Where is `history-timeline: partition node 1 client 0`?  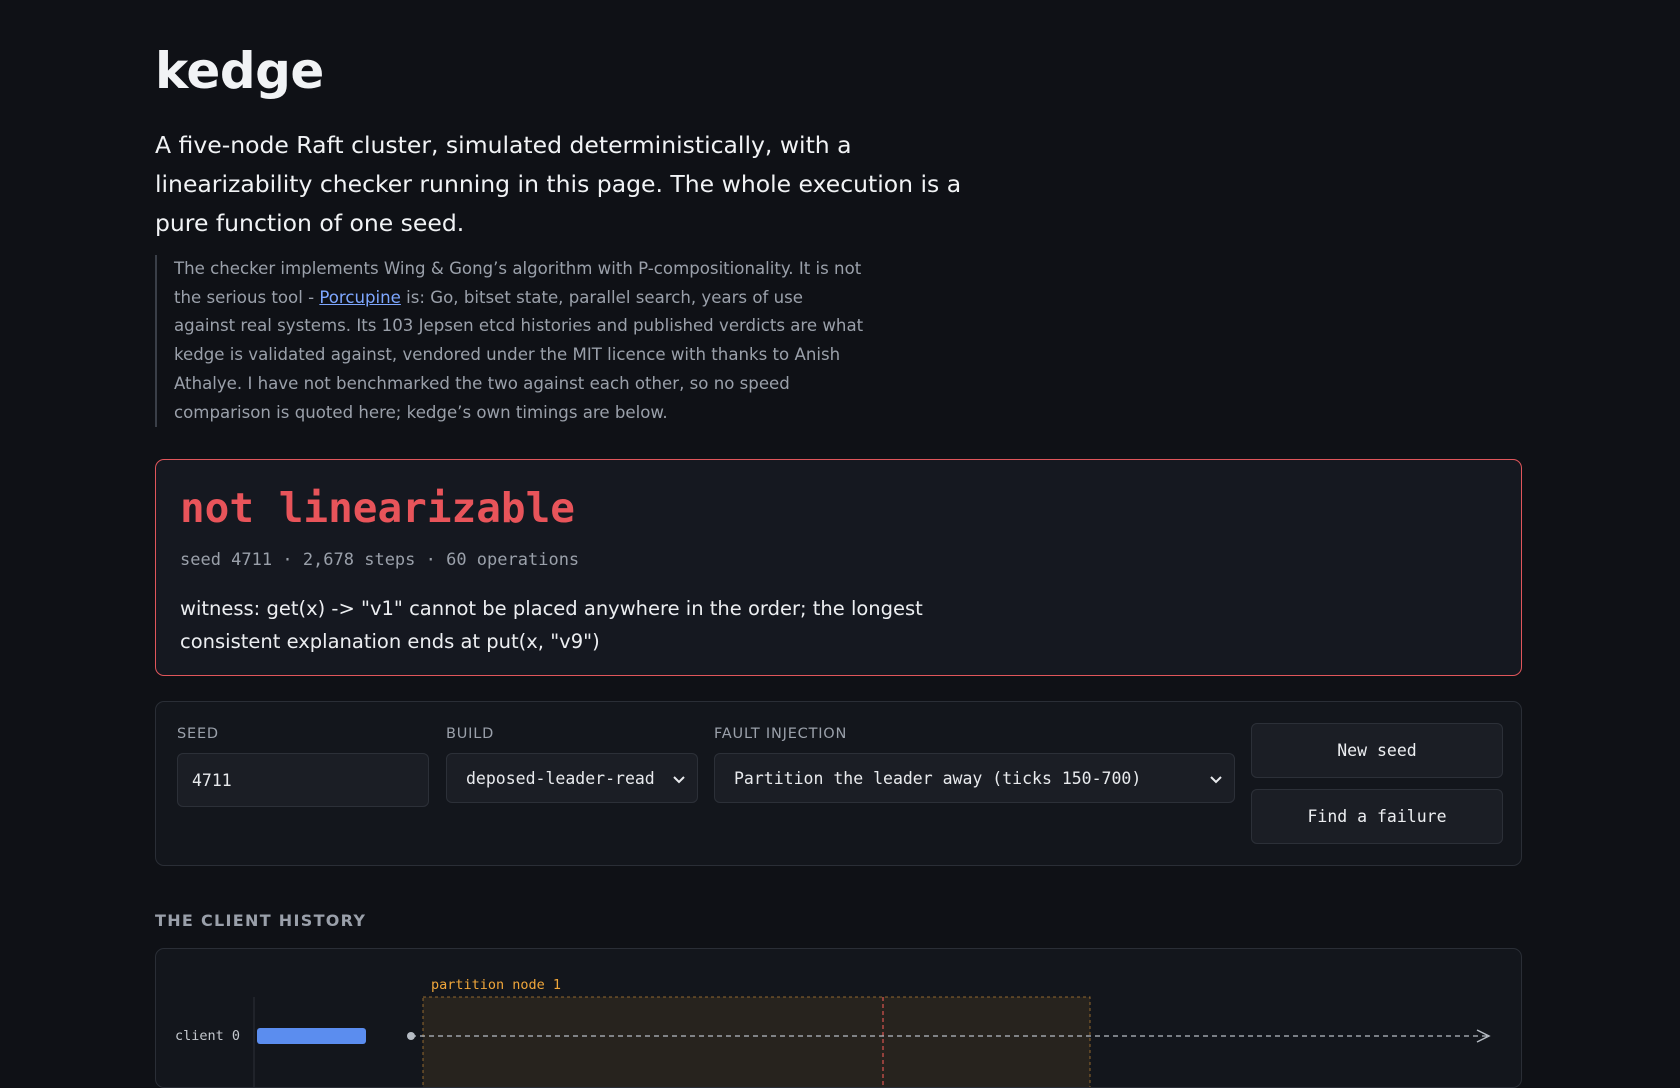
history-timeline: partition node 1 client 0 is located at coordinates (833, 1032).